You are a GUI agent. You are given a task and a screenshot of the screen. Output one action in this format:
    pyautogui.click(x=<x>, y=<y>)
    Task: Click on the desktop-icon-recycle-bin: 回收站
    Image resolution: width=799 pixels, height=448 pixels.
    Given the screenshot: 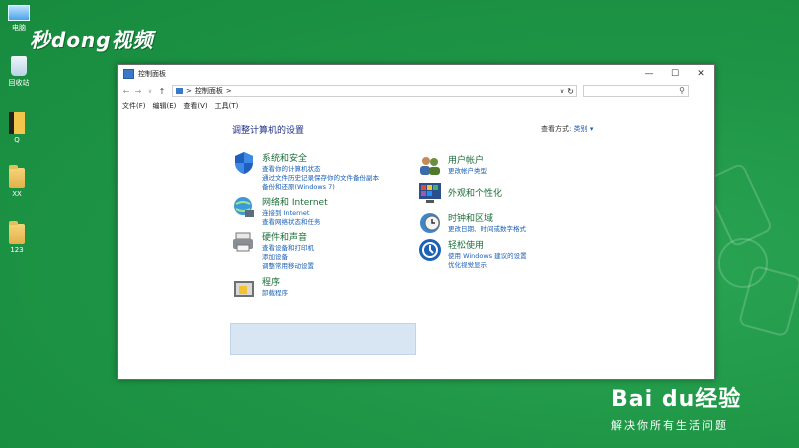 What is the action you would take?
    pyautogui.click(x=19, y=72)
    